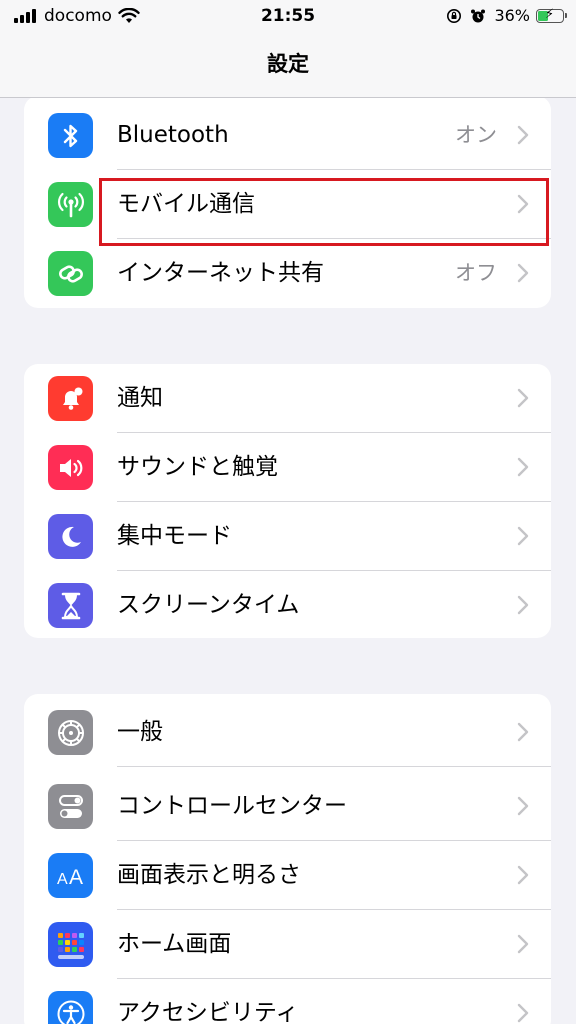  I want to click on settings-row-focus: 集中モード, so click(287, 536).